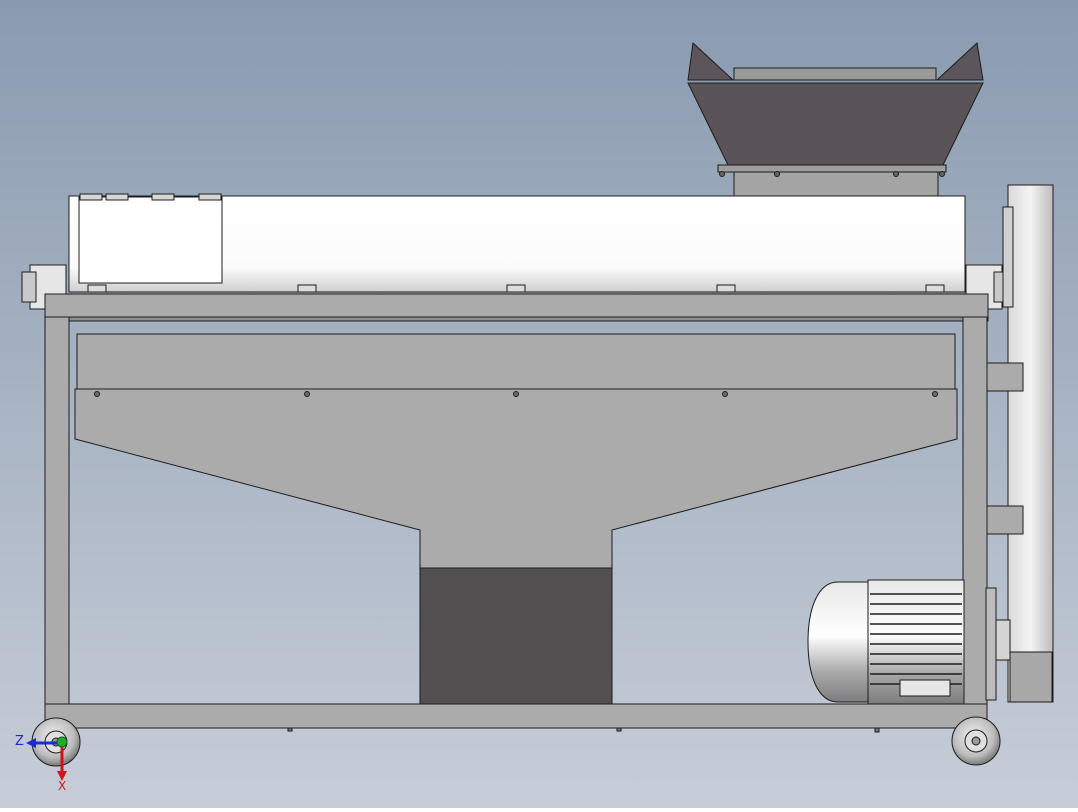 Image resolution: width=1078 pixels, height=812 pixels. I want to click on right-caster-wheel, so click(976, 741).